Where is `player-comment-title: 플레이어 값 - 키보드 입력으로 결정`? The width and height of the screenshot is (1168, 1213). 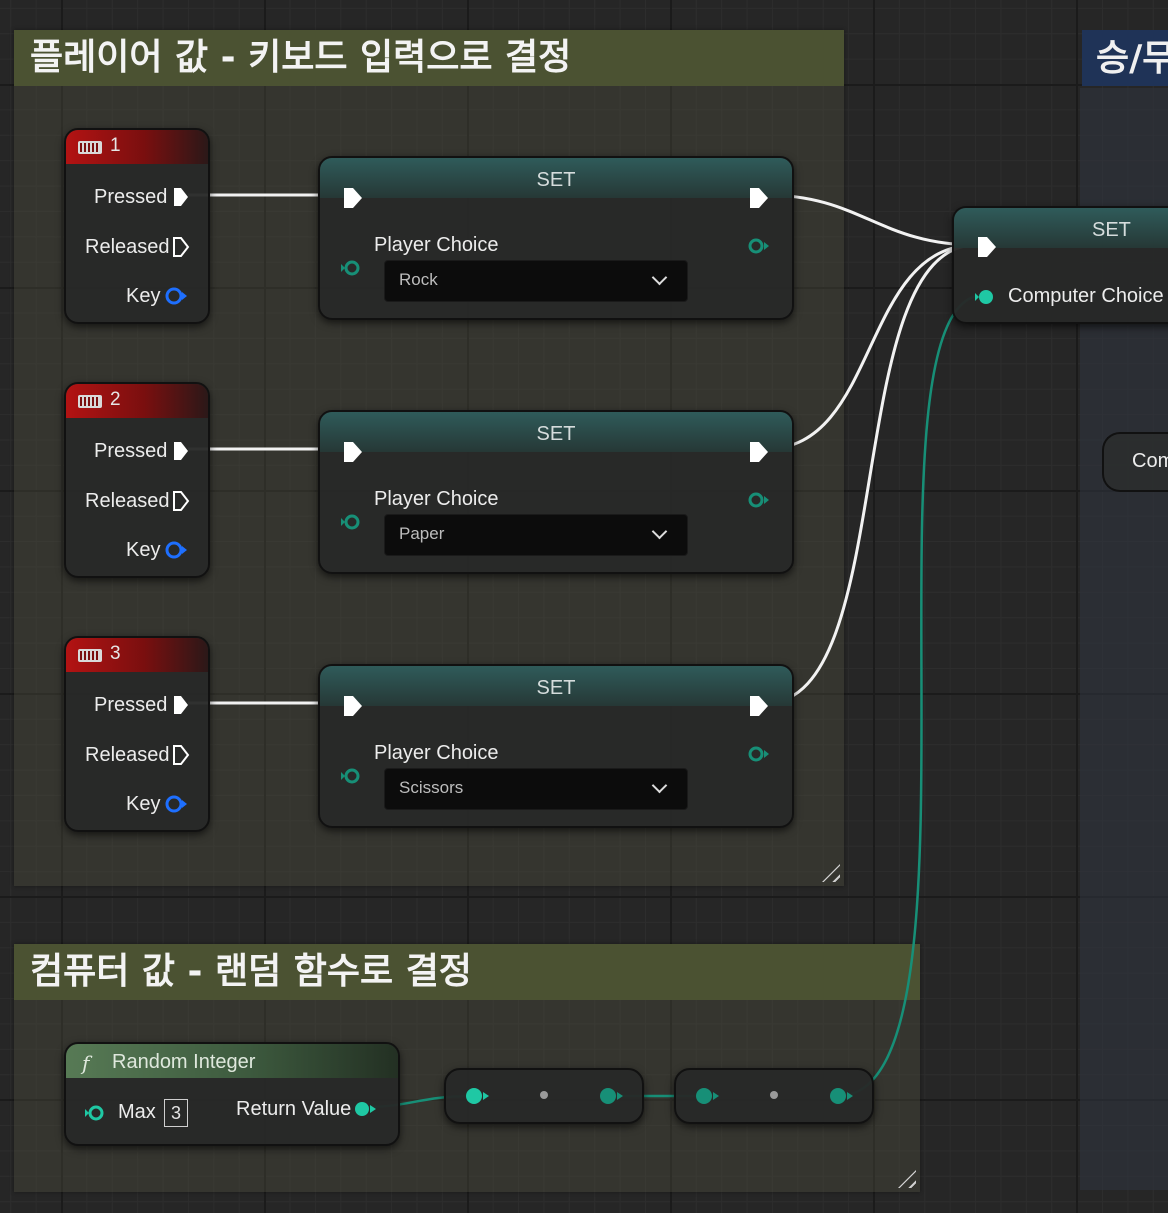 player-comment-title: 플레이어 값 - 키보드 입력으로 결정 is located at coordinates (429, 58).